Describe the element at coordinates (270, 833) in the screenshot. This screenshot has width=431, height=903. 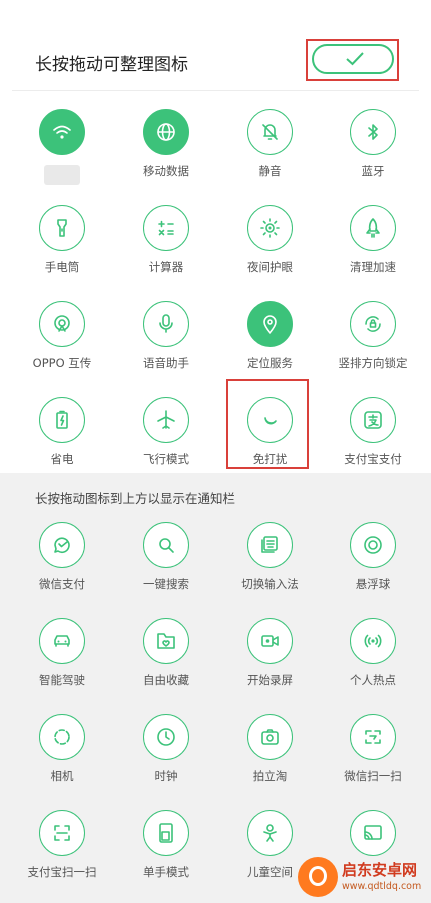
I see `child-icon` at that location.